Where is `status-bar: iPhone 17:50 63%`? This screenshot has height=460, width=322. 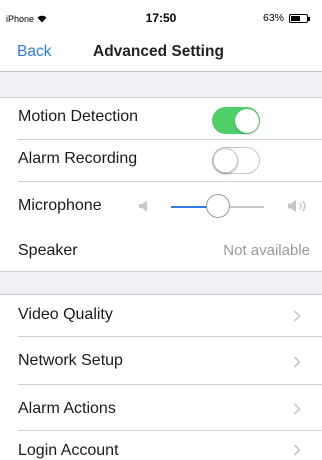
status-bar: iPhone 17:50 63% is located at coordinates (161, 19).